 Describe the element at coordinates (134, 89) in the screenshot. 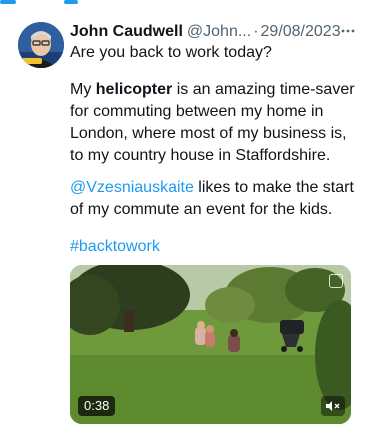

I see `p2-bold: helicopter` at that location.